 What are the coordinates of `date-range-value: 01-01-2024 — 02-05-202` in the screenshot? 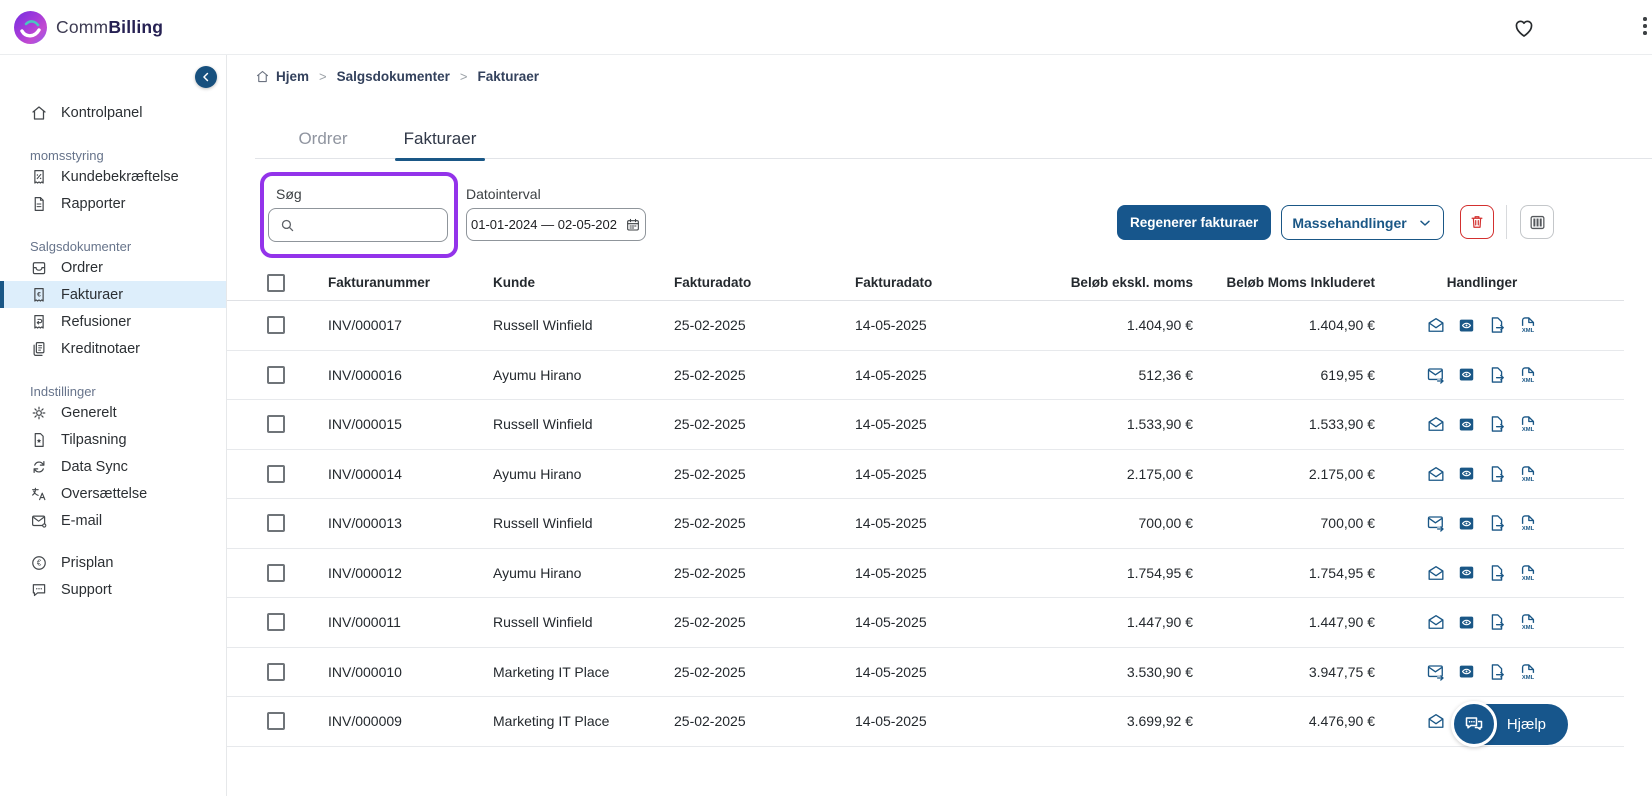 It's located at (544, 224).